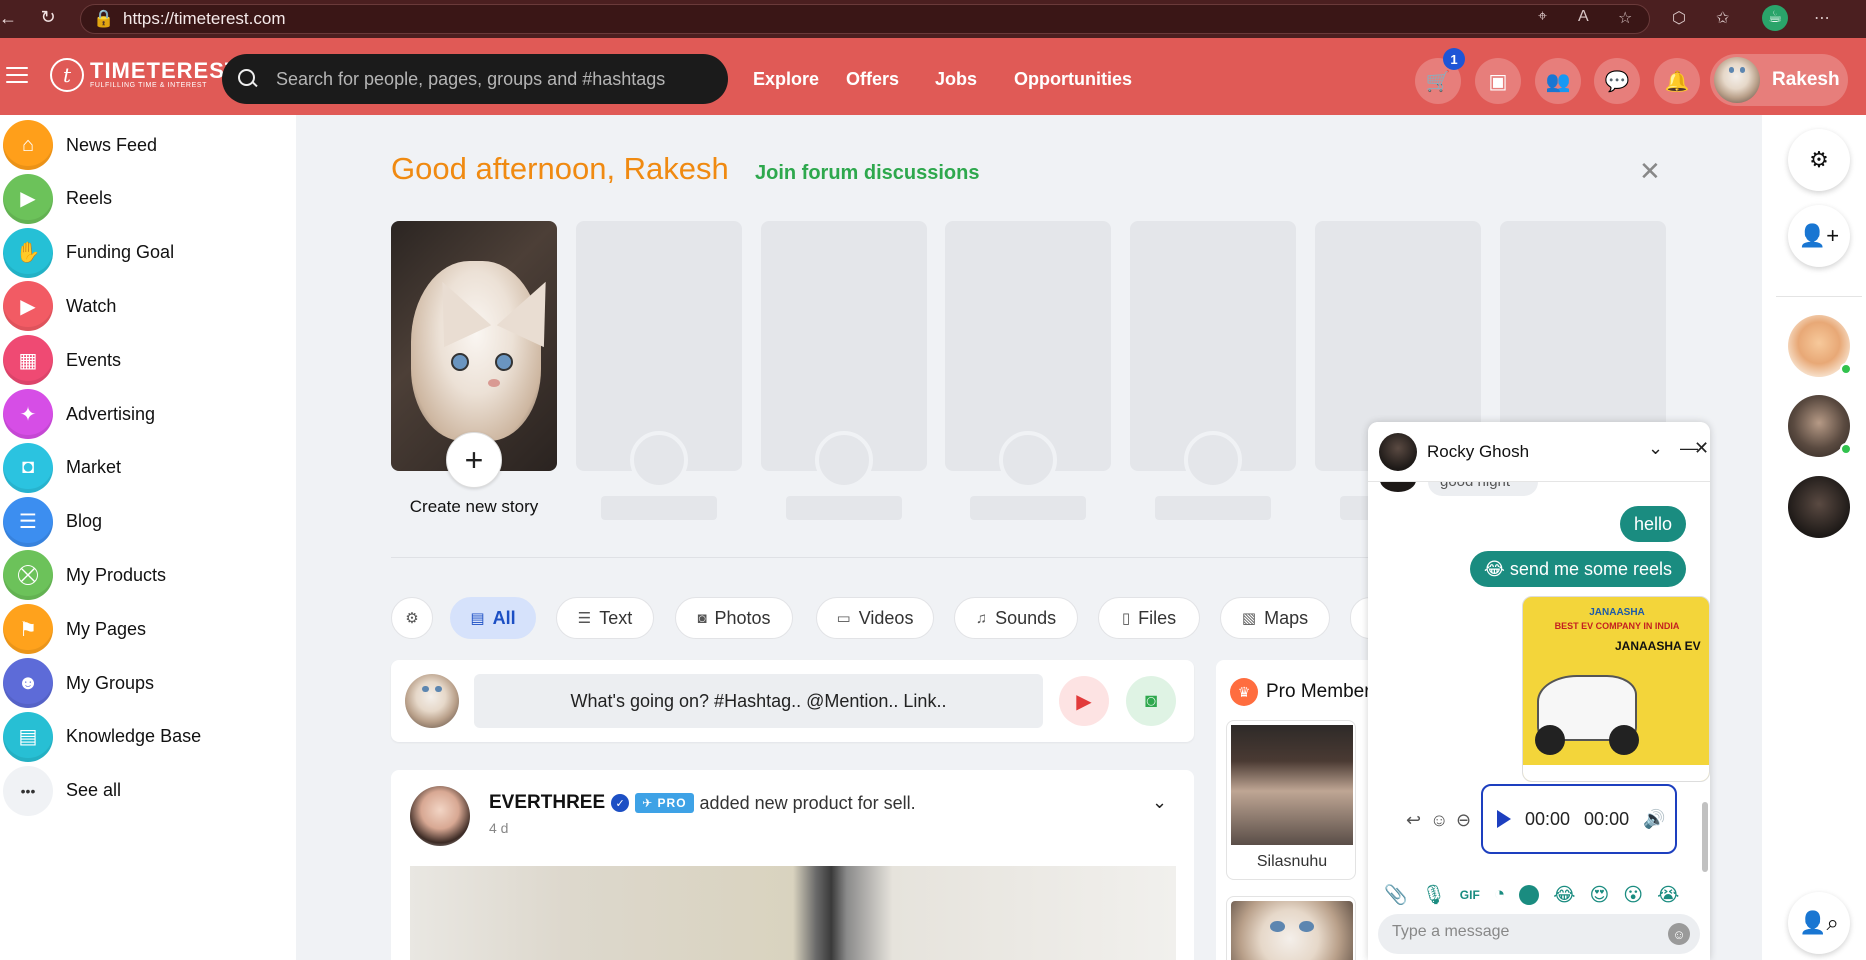  I want to click on more-menu-icon: ⋯, so click(1822, 18).